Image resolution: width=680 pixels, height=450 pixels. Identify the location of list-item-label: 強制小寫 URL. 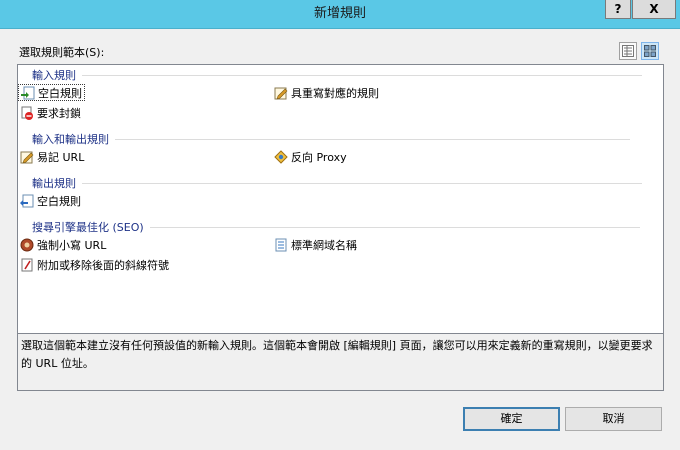
(72, 245).